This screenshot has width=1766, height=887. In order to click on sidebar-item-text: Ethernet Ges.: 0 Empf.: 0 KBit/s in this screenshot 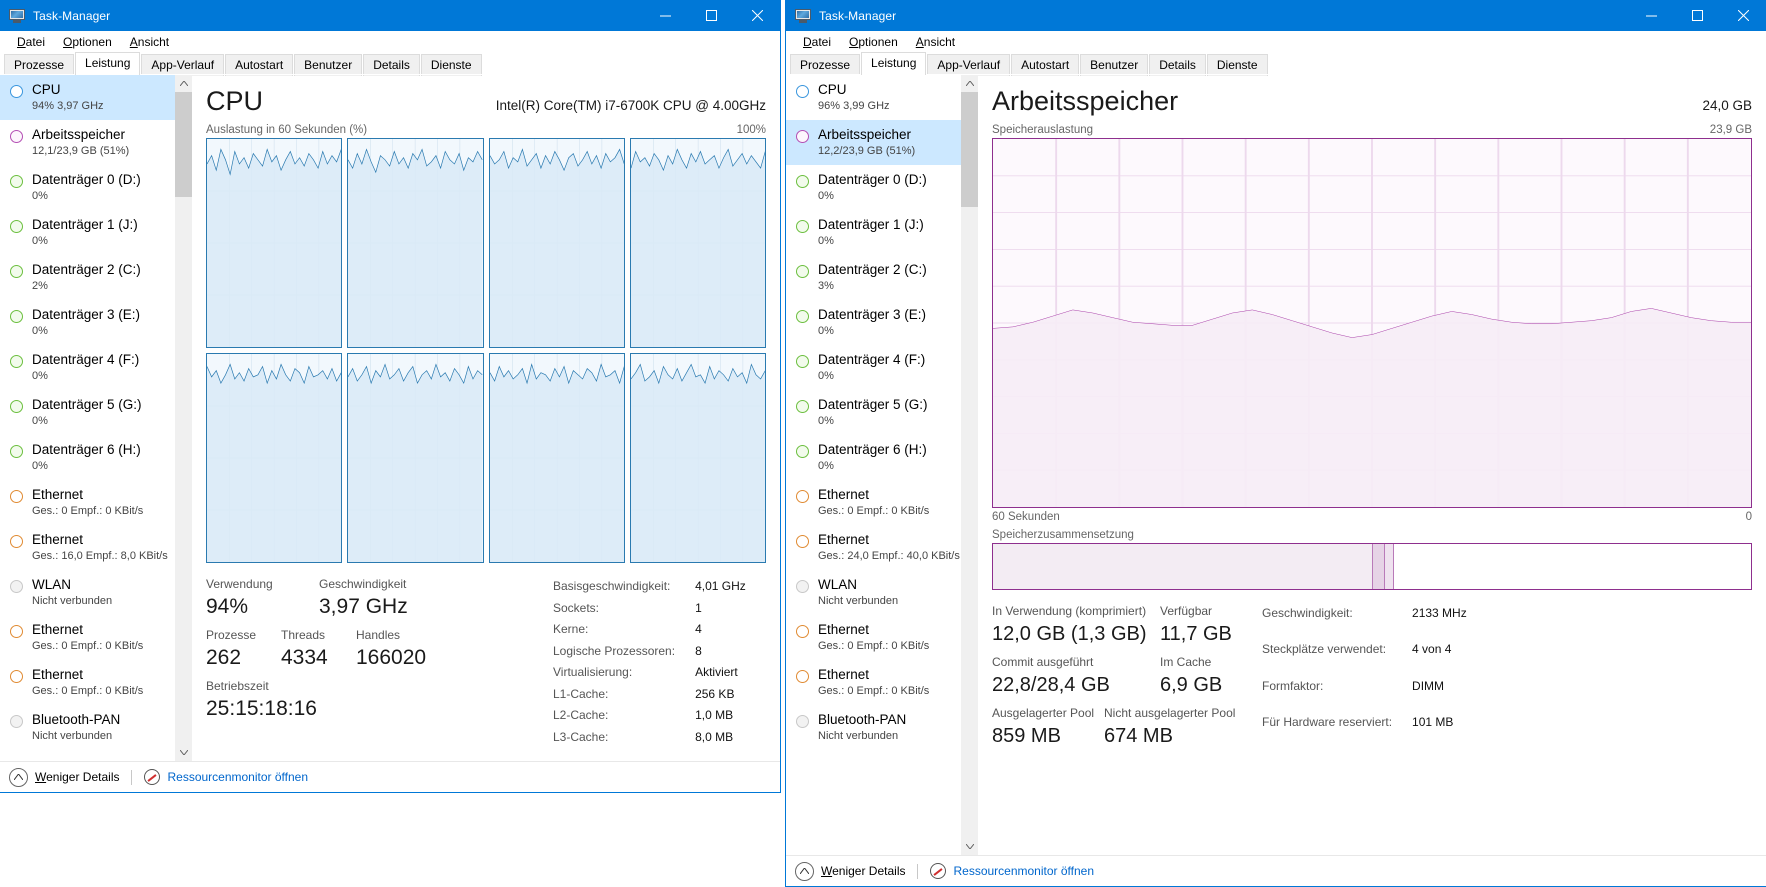, I will do `click(87, 682)`.